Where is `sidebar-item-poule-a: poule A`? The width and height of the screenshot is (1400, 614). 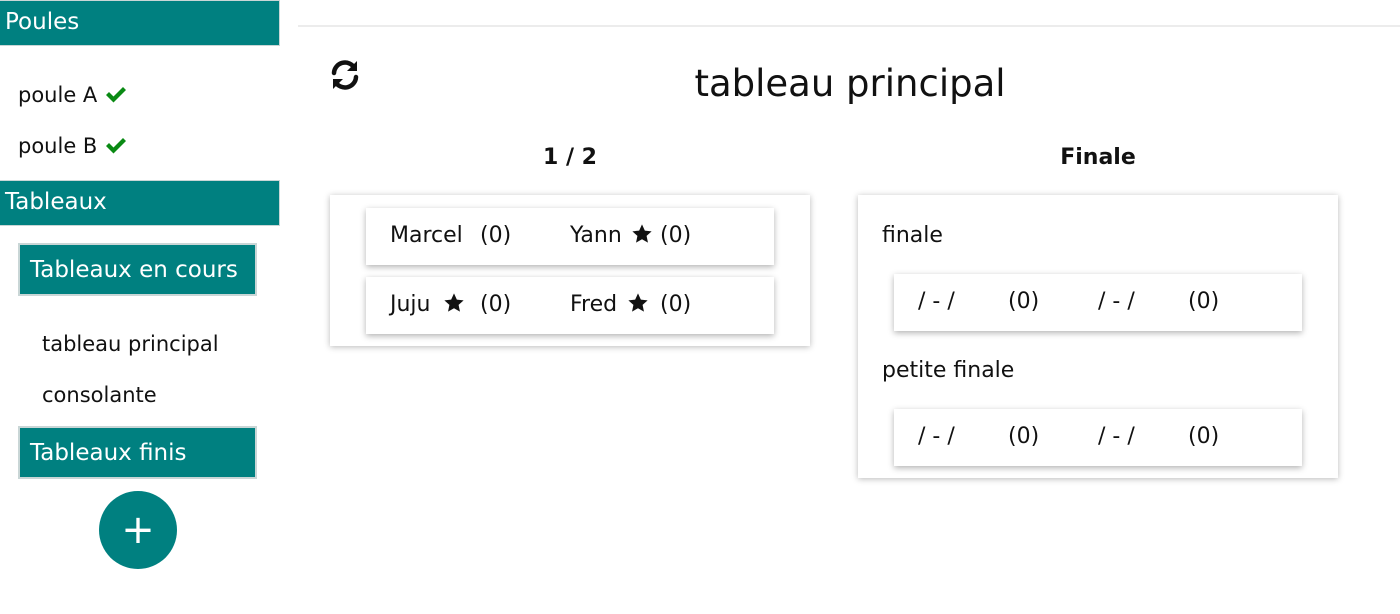 sidebar-item-poule-a: poule A is located at coordinates (72, 95).